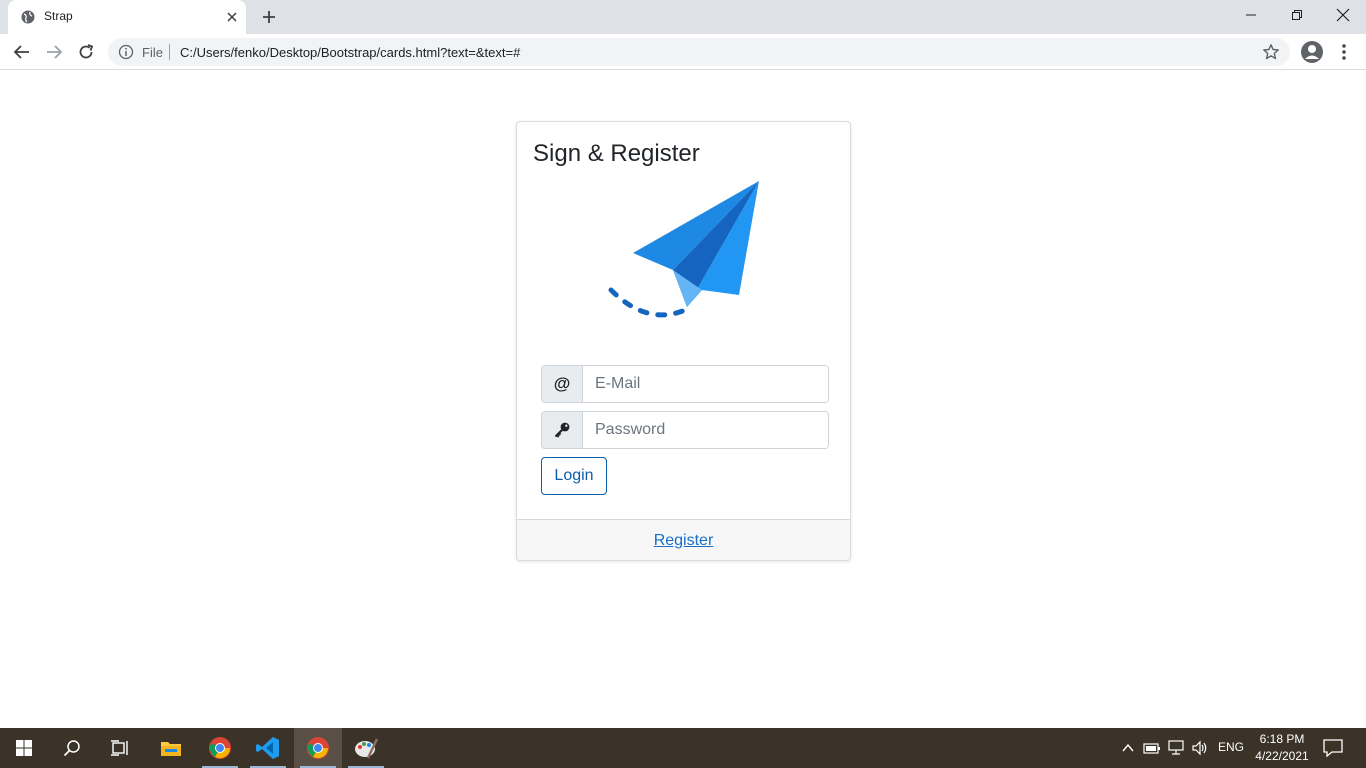 This screenshot has width=1366, height=768. I want to click on back-button, so click(22, 52).